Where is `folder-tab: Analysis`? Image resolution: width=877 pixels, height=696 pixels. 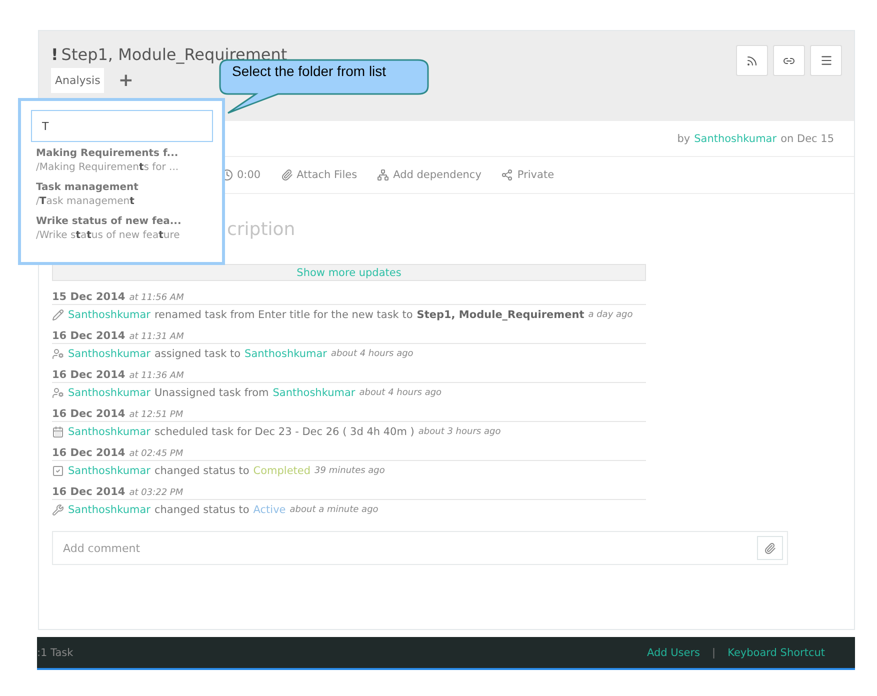
folder-tab: Analysis is located at coordinates (77, 80).